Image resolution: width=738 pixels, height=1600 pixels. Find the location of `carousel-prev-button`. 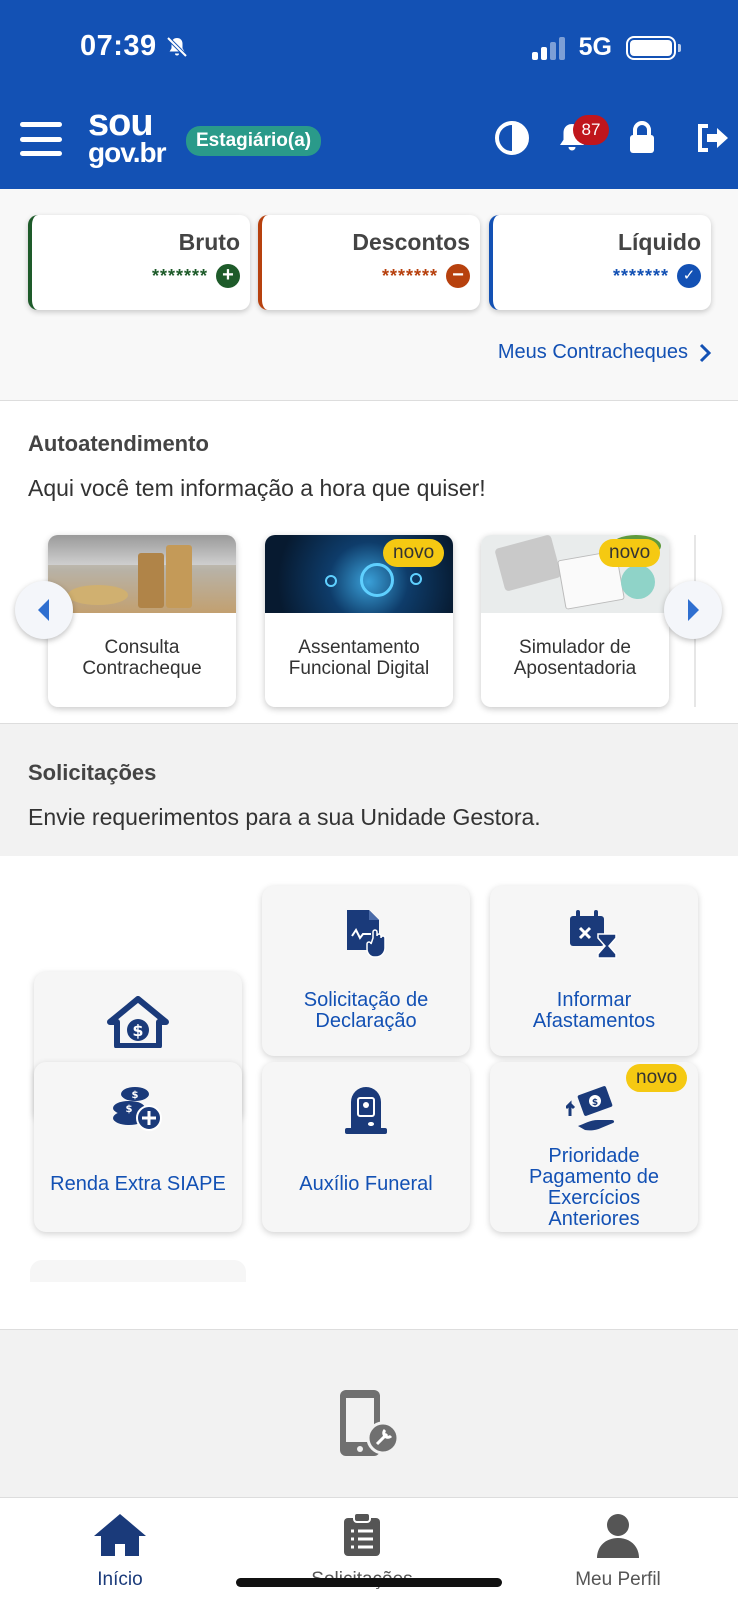

carousel-prev-button is located at coordinates (44, 610).